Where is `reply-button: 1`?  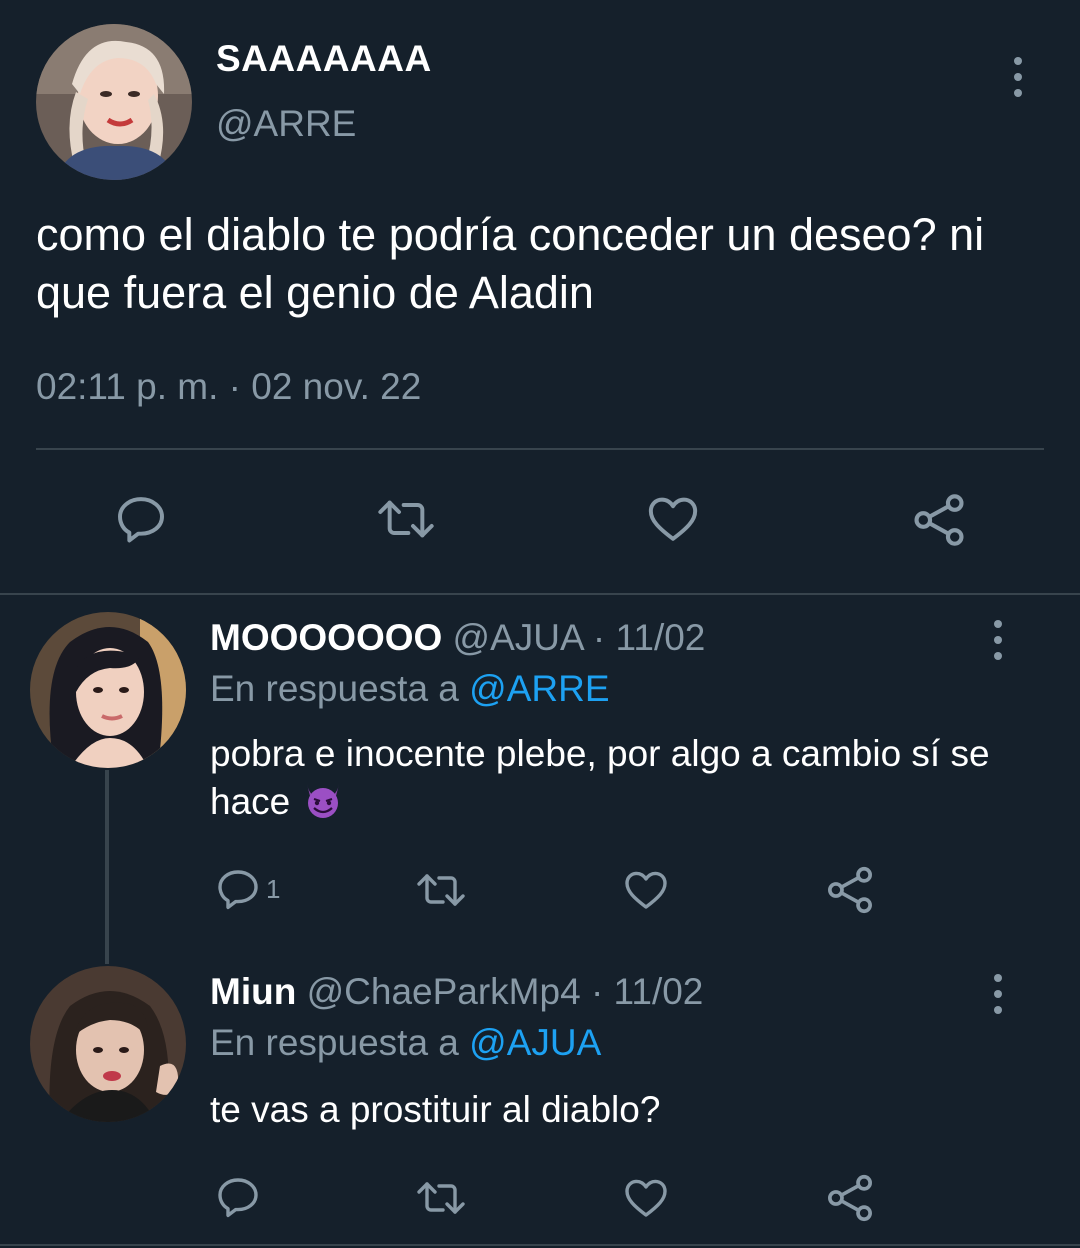
reply-button: 1 is located at coordinates (247, 889).